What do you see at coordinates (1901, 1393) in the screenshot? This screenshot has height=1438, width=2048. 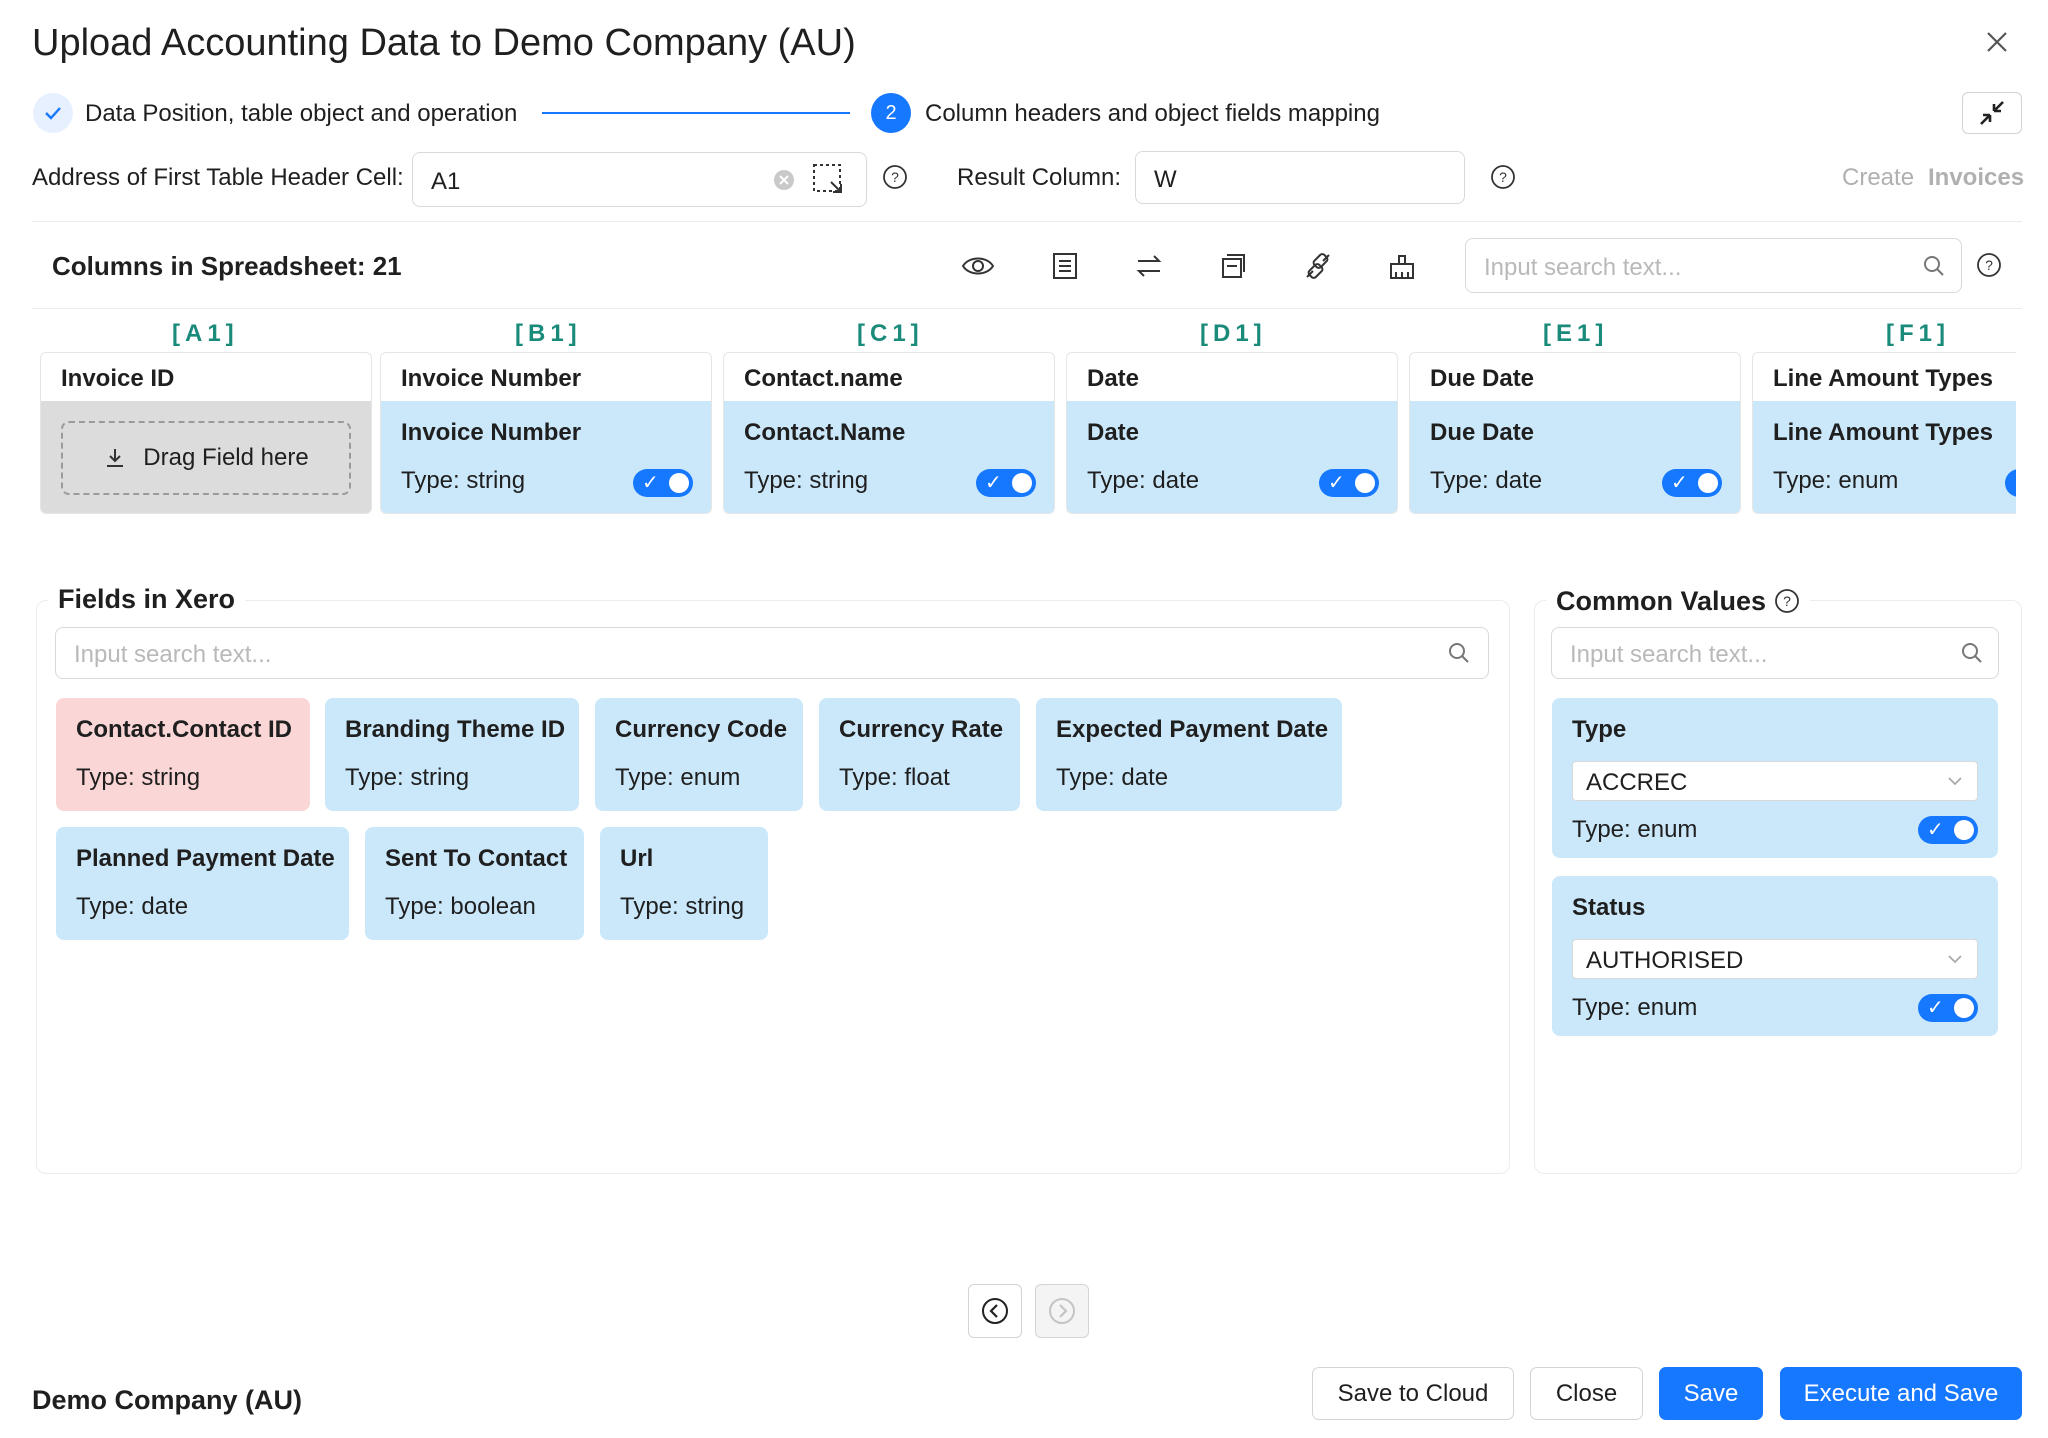 I see `execute-and-save-button: Execute and Save` at bounding box center [1901, 1393].